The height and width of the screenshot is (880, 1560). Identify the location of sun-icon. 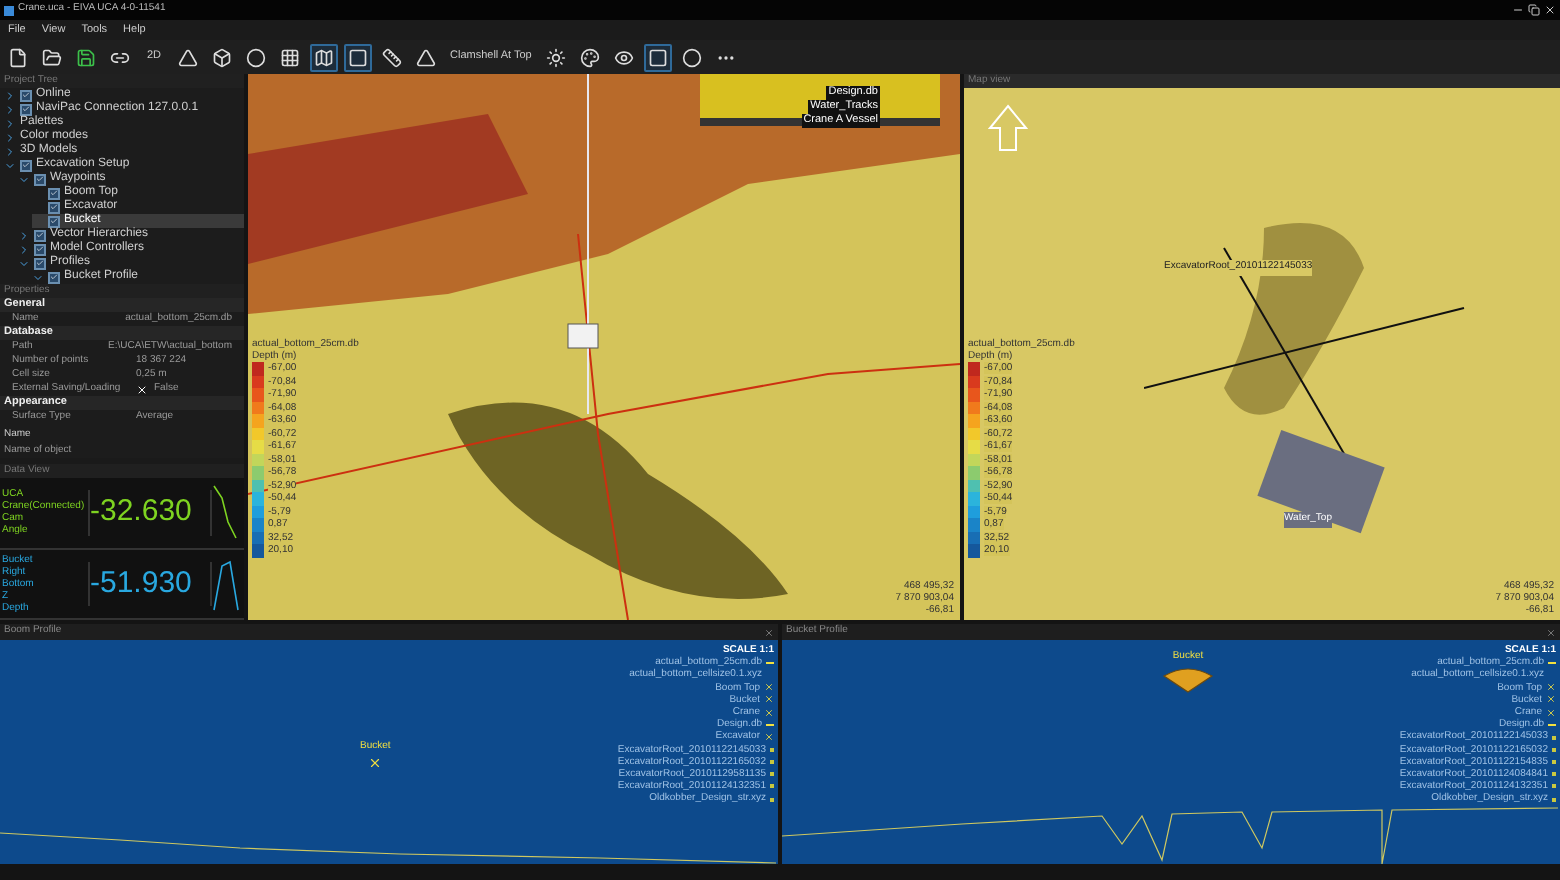
(555, 57).